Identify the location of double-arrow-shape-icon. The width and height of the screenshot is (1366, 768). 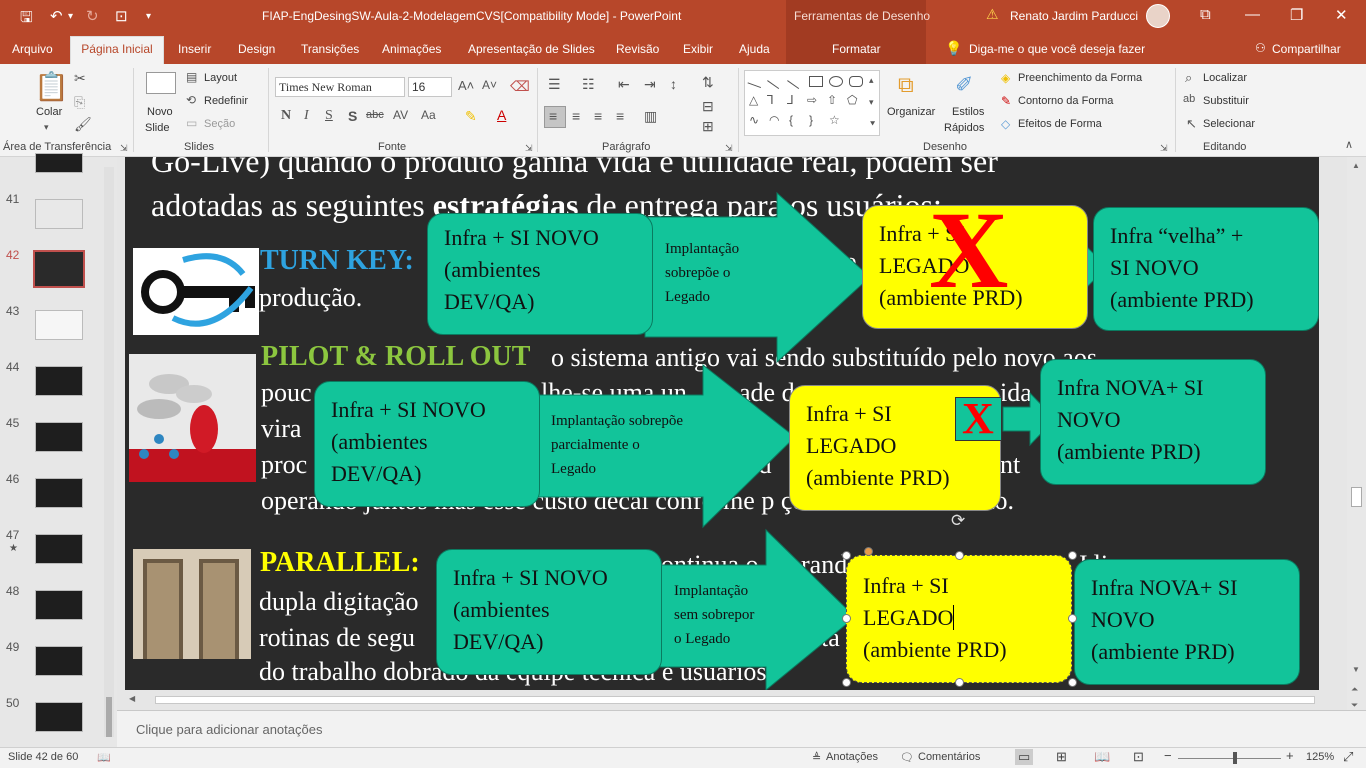
(796, 80).